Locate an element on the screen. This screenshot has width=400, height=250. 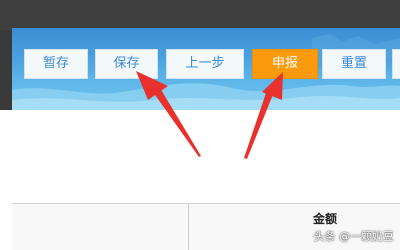
watermark-text: 头条 @一颗奶豆 is located at coordinates (354, 236).